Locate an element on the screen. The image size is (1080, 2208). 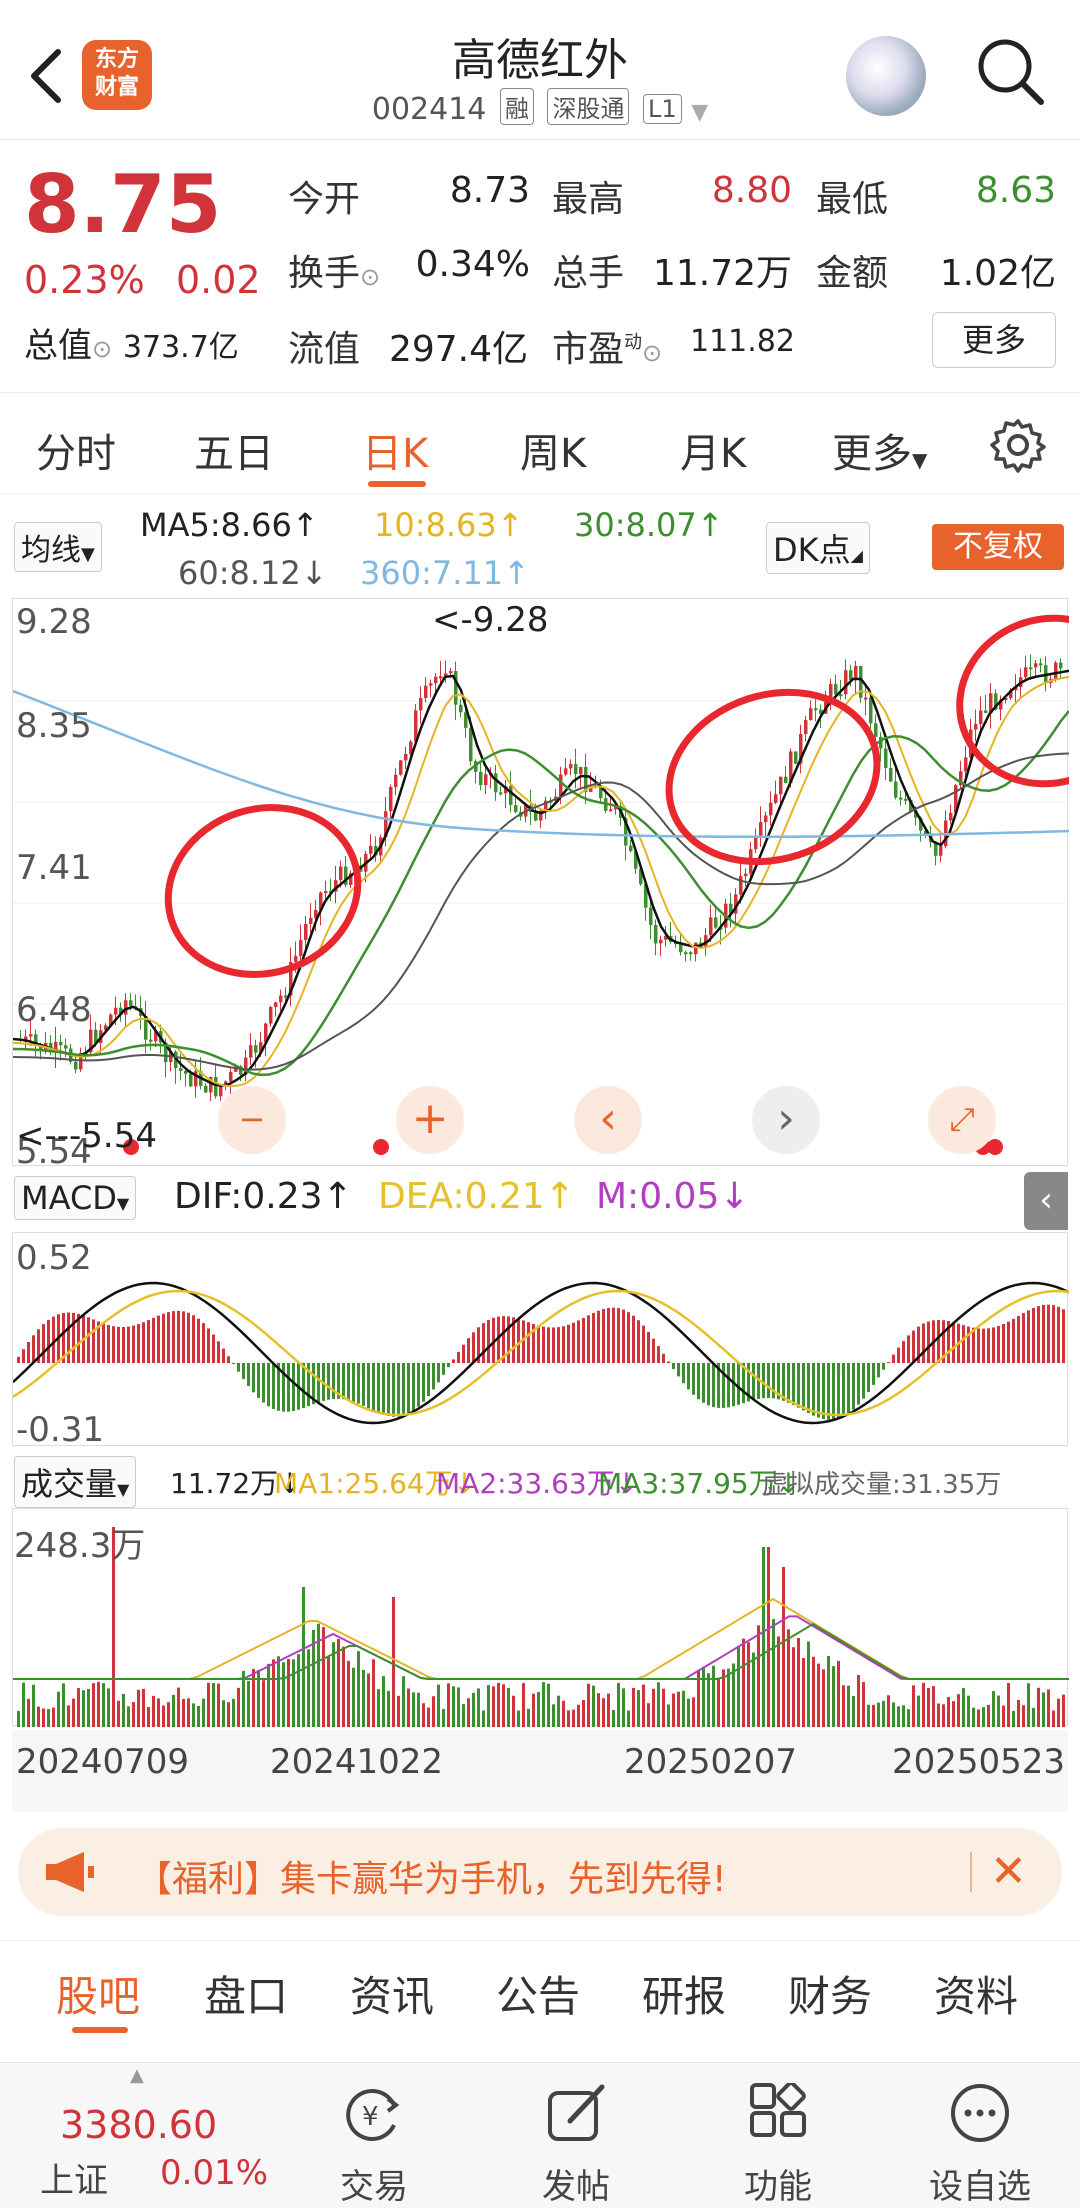
scroll-right-button: › is located at coordinates (786, 1120).